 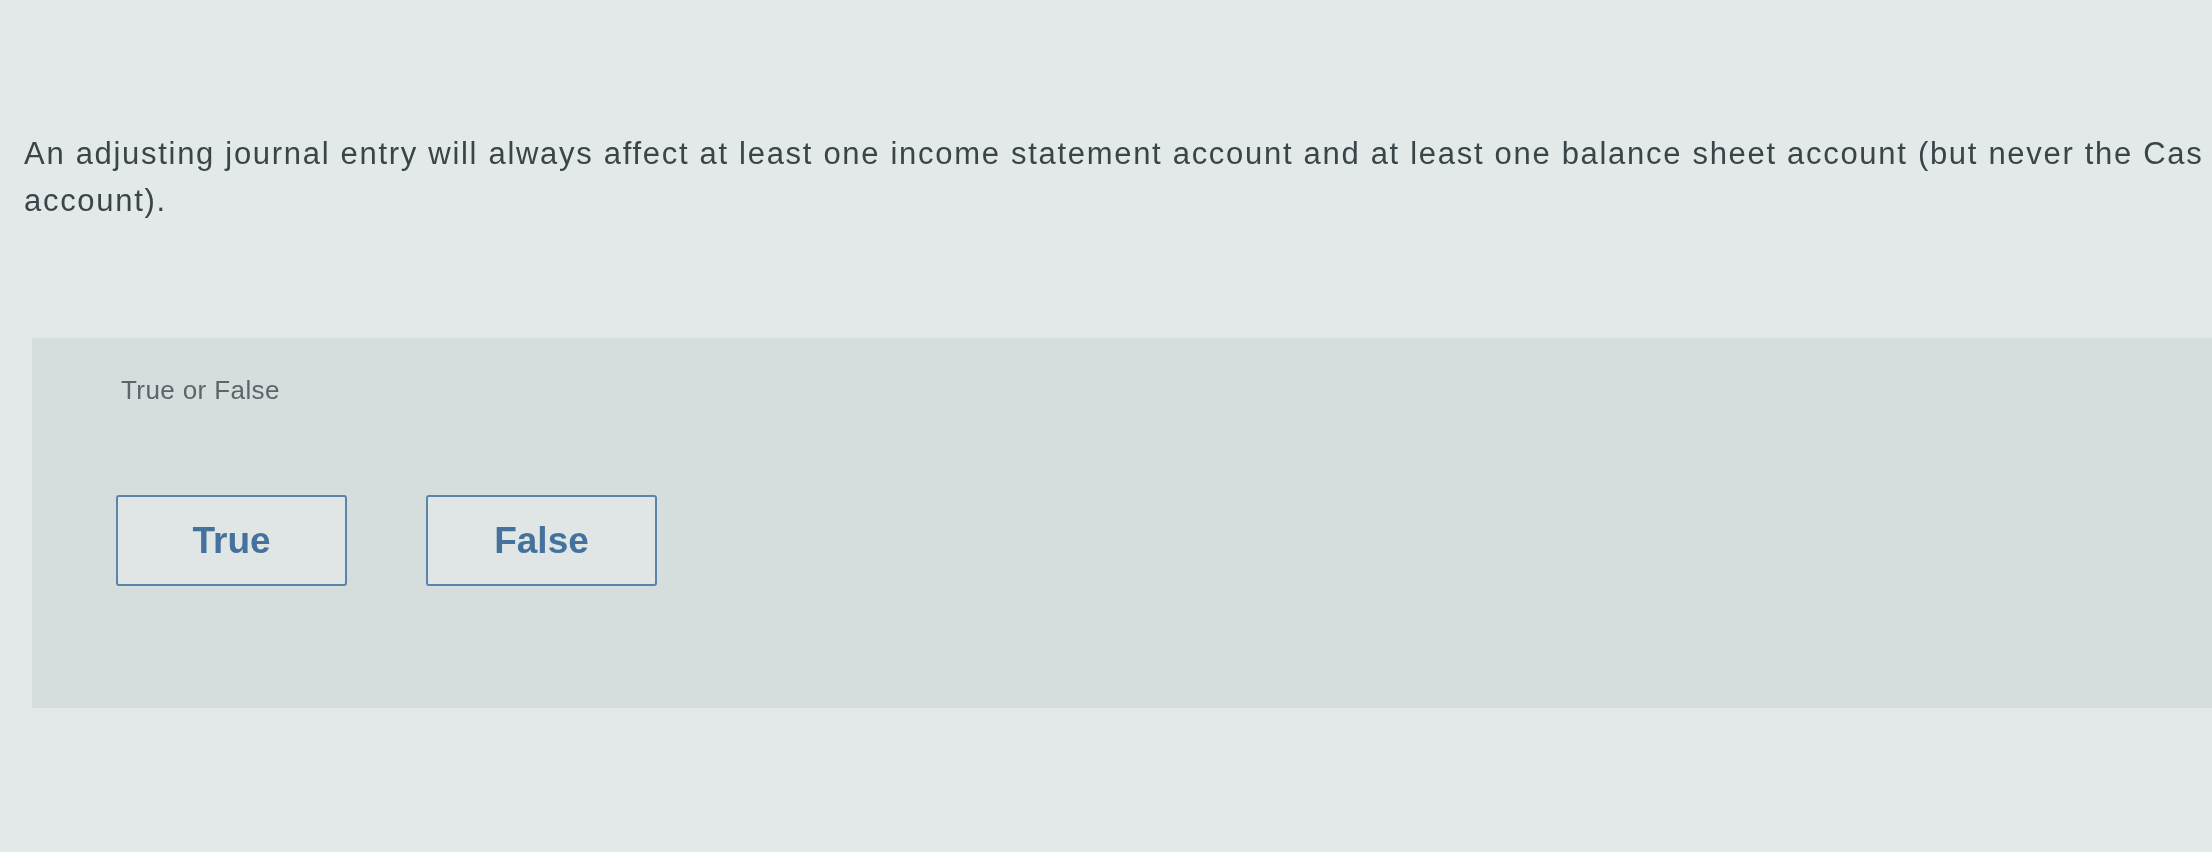 What do you see at coordinates (200, 390) in the screenshot?
I see `answer-prompt: True or False` at bounding box center [200, 390].